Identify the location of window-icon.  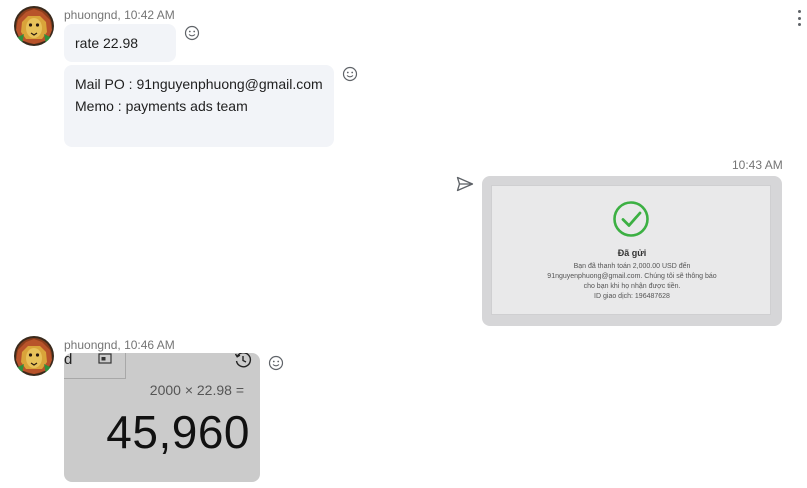
(105, 358).